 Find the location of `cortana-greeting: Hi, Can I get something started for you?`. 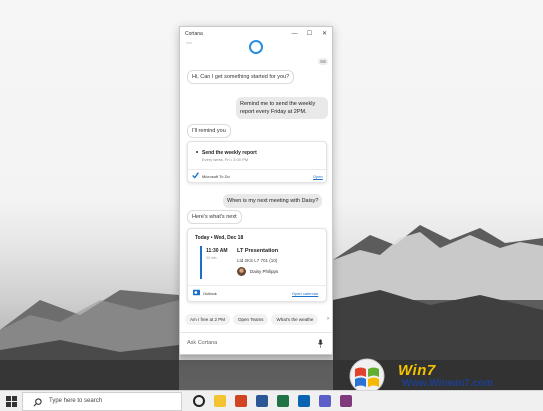

cortana-greeting: Hi, Can I get something started for you? is located at coordinates (241, 77).